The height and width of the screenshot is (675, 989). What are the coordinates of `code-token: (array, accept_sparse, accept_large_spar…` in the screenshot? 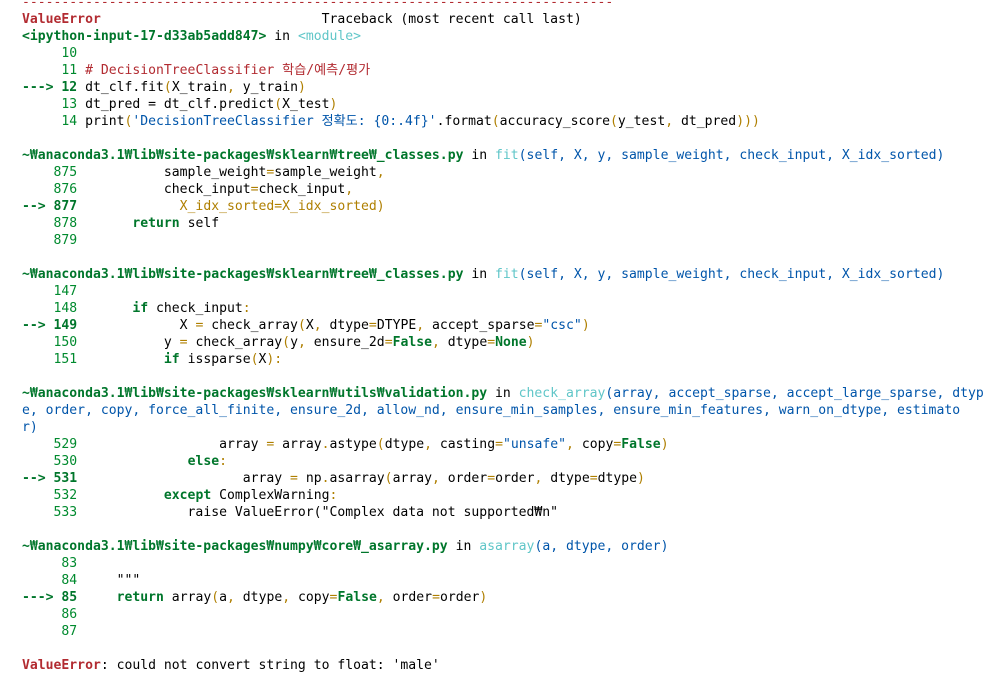 It's located at (794, 393).